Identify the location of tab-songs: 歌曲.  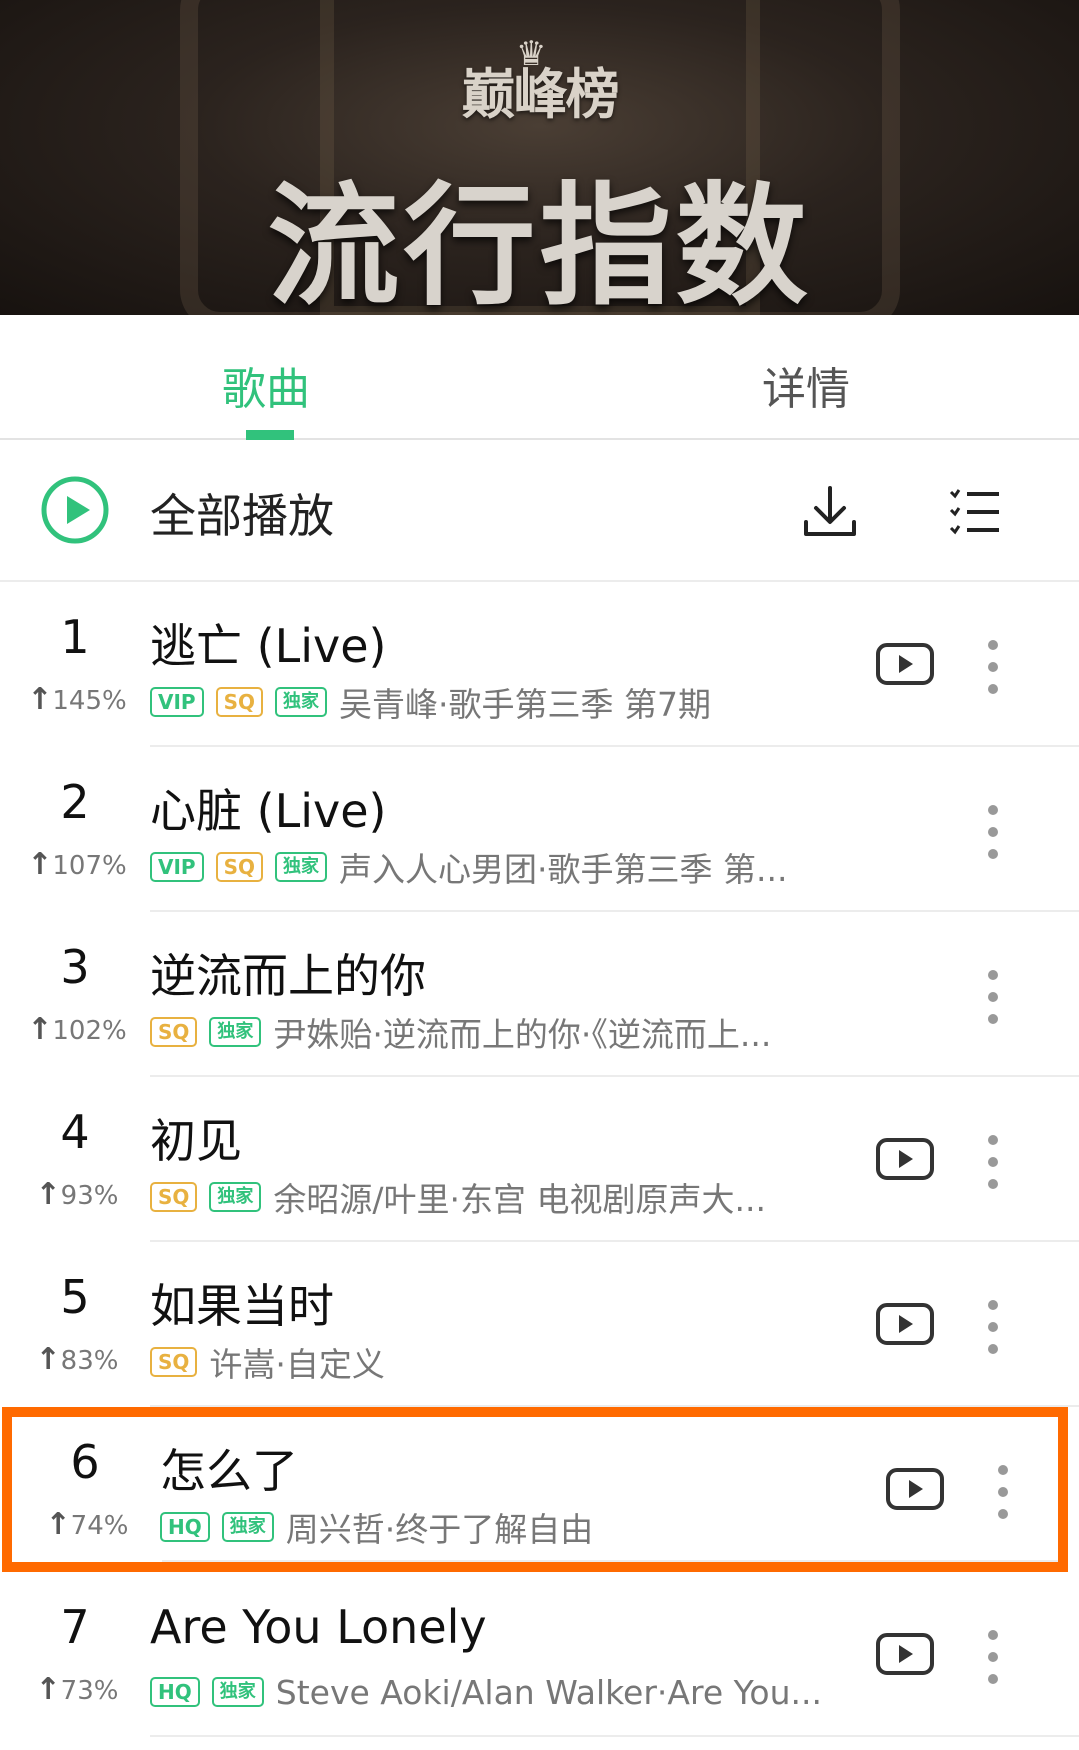
(266, 385).